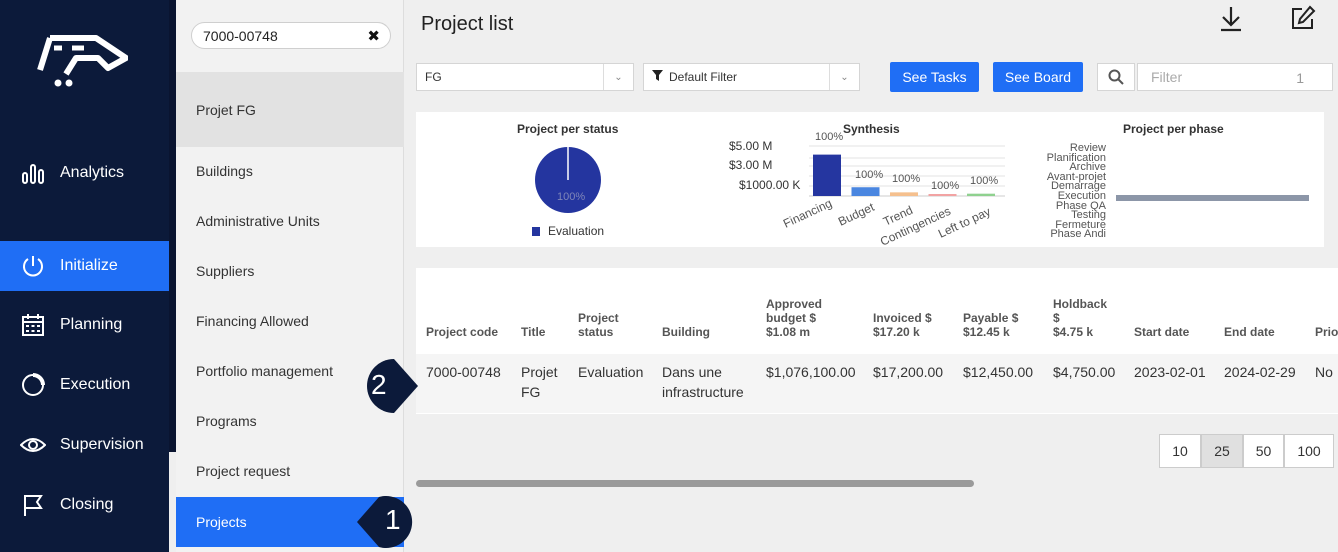 This screenshot has width=1338, height=552. I want to click on nav-label: Supervision, so click(102, 444).